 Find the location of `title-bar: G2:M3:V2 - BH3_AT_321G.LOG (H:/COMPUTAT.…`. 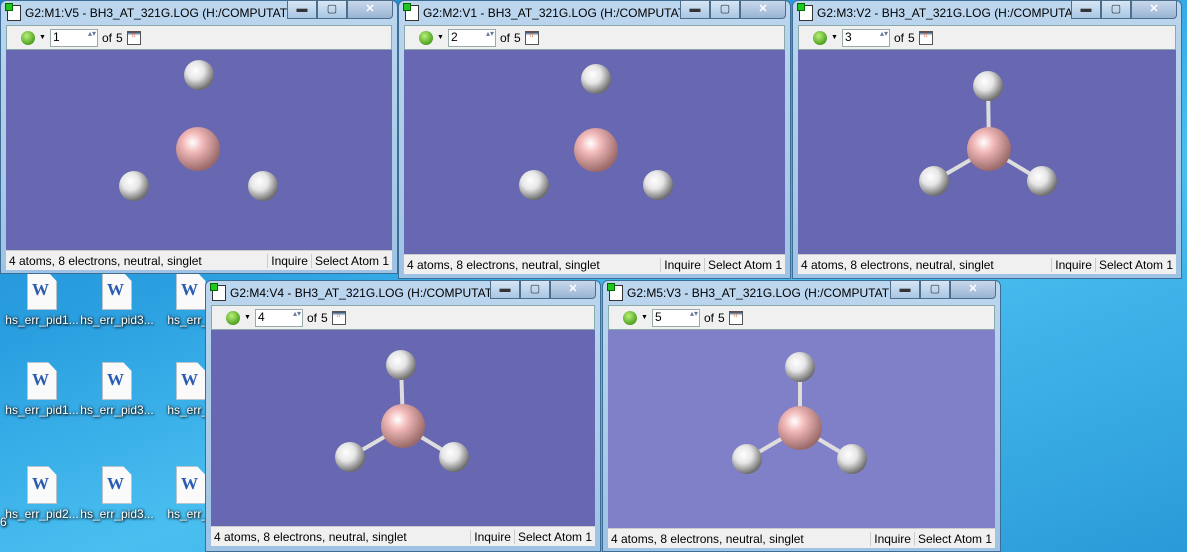

title-bar: G2:M3:V2 - BH3_AT_321G.LOG (H:/COMPUTAT.… is located at coordinates (987, 12).